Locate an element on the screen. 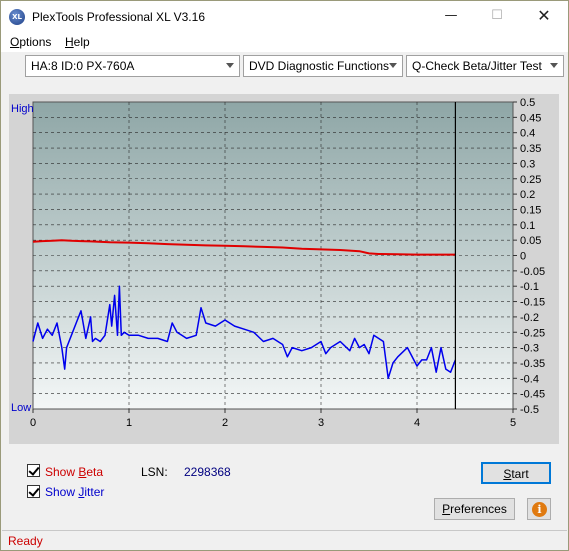 The height and width of the screenshot is (551, 569). minimize-button: — is located at coordinates (451, 16).